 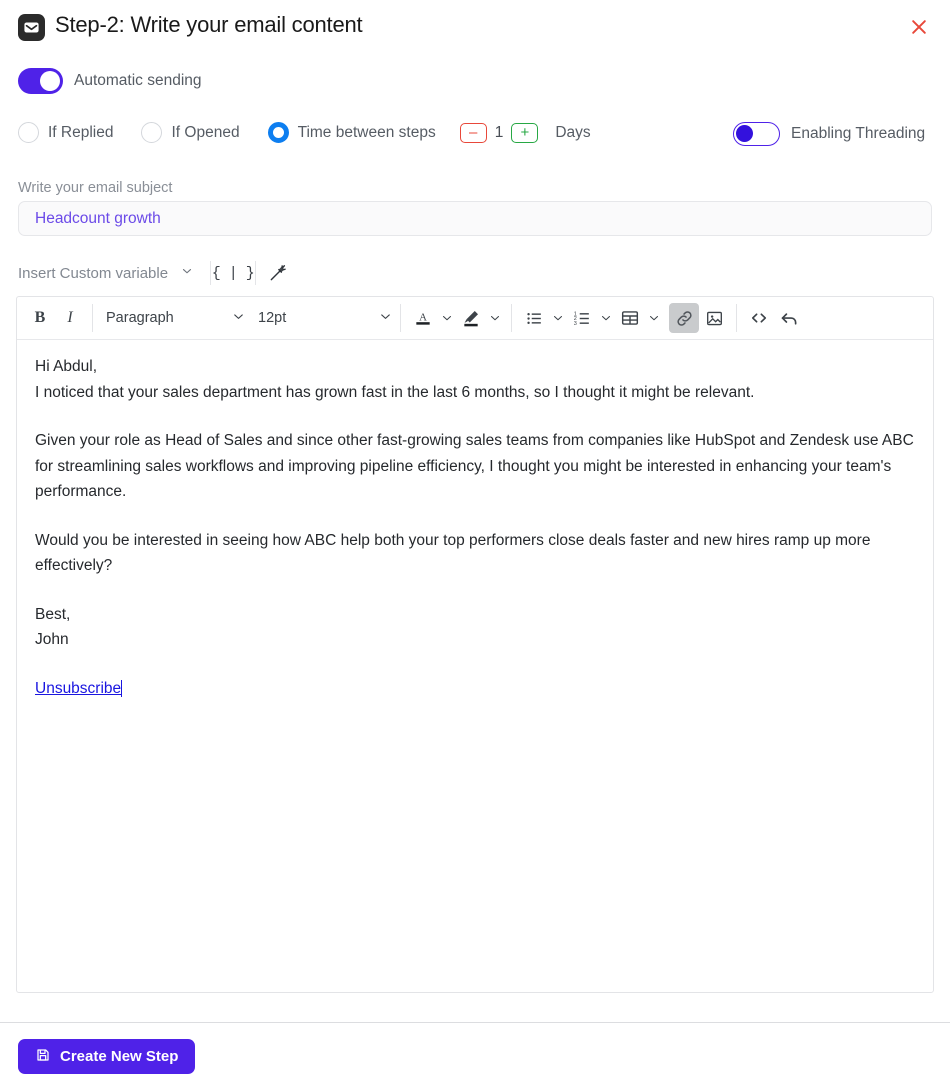 What do you see at coordinates (81, 132) in the screenshot?
I see `radio-label: If Replied` at bounding box center [81, 132].